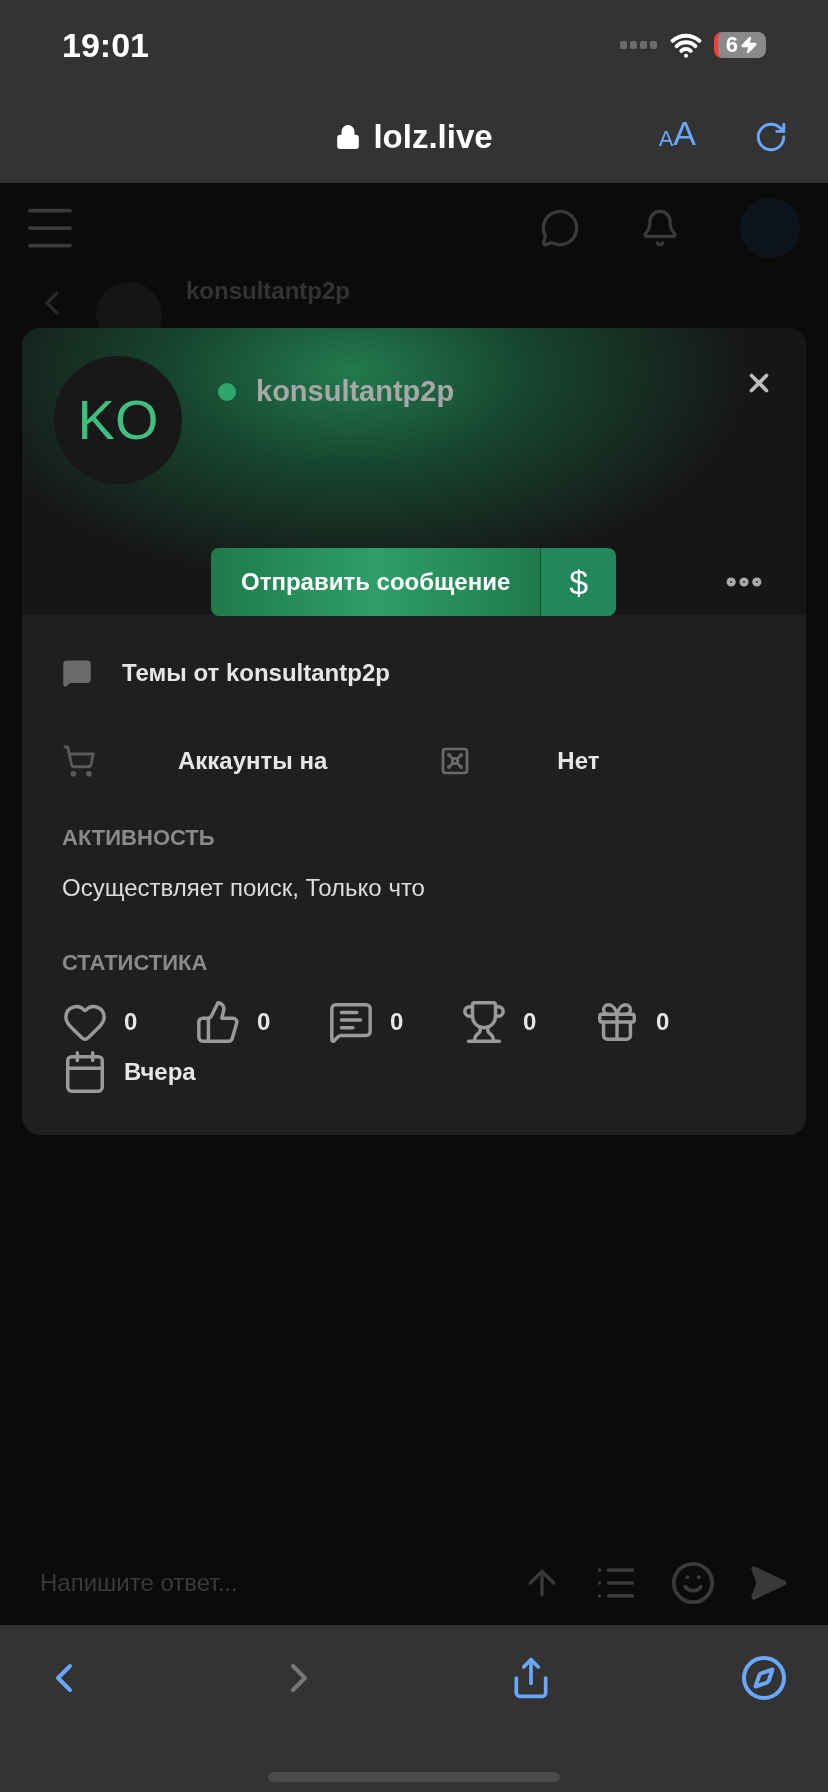 Image resolution: width=828 pixels, height=1792 pixels. What do you see at coordinates (77, 673) in the screenshot?
I see `comment-icon` at bounding box center [77, 673].